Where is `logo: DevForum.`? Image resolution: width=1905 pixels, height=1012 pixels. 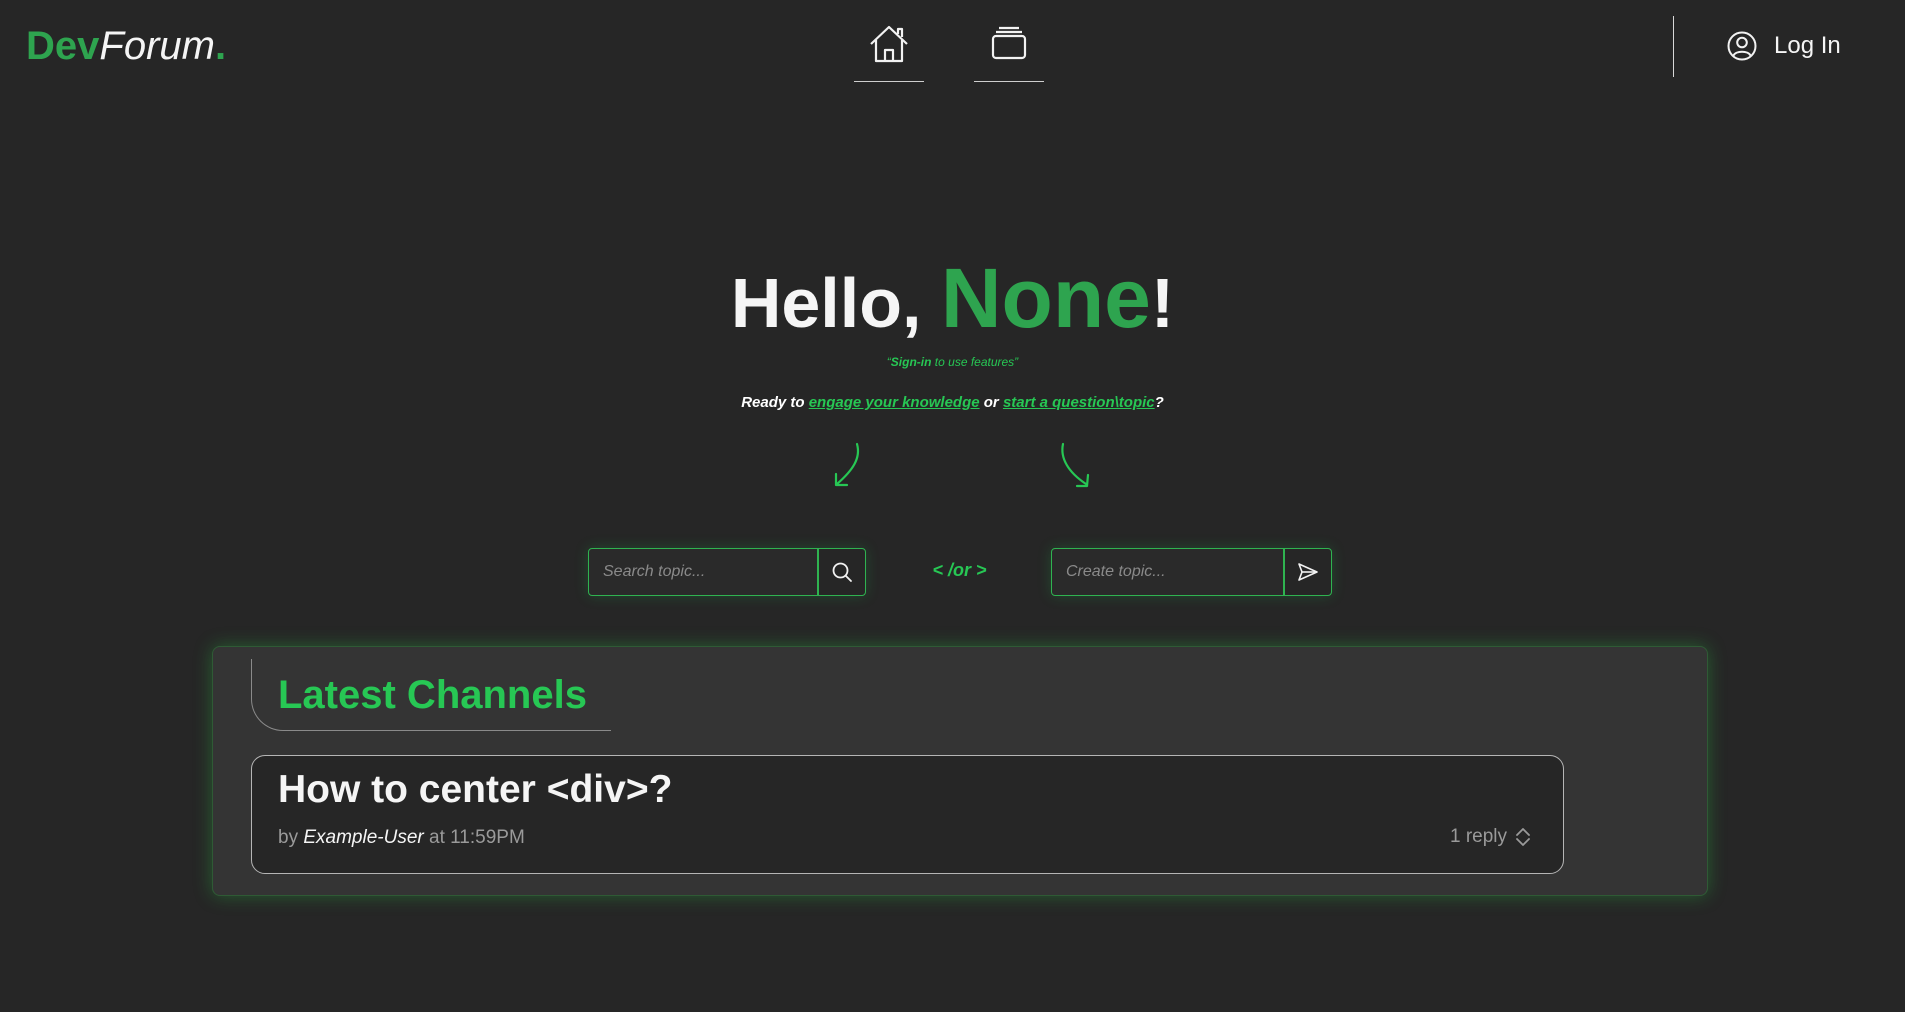
logo: DevForum. is located at coordinates (126, 46).